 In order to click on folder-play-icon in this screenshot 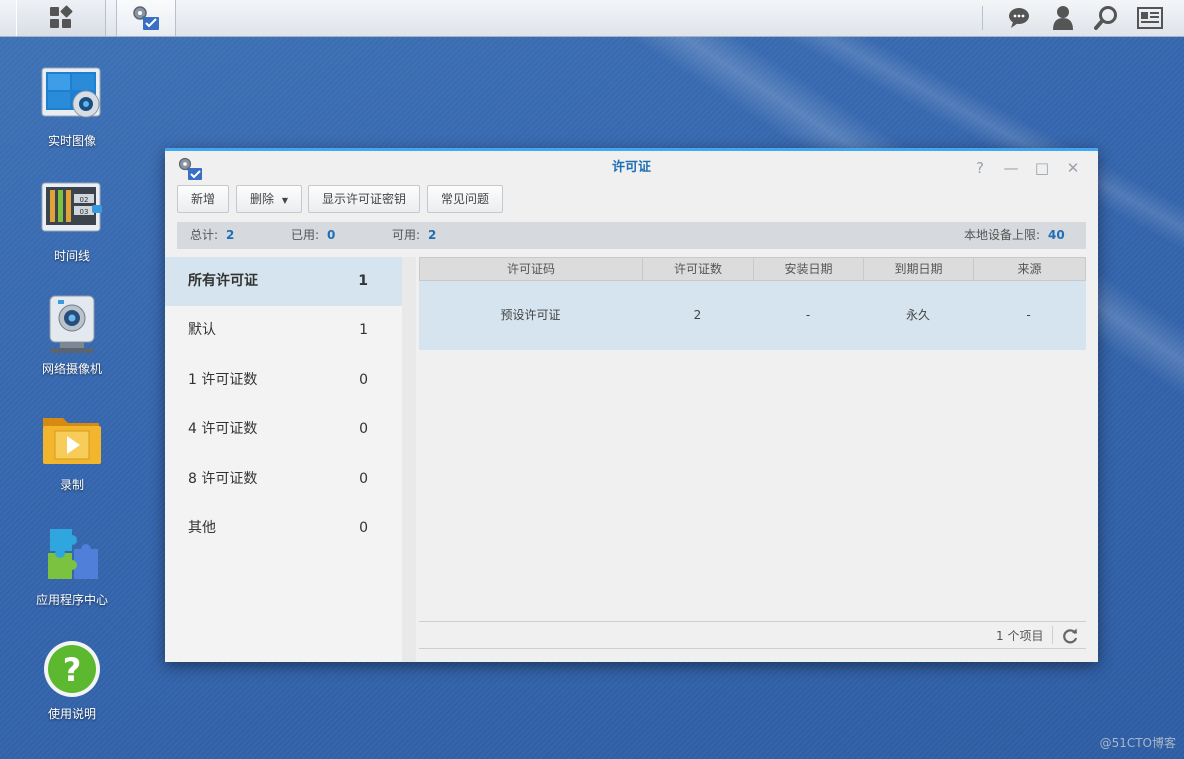, I will do `click(72, 441)`.